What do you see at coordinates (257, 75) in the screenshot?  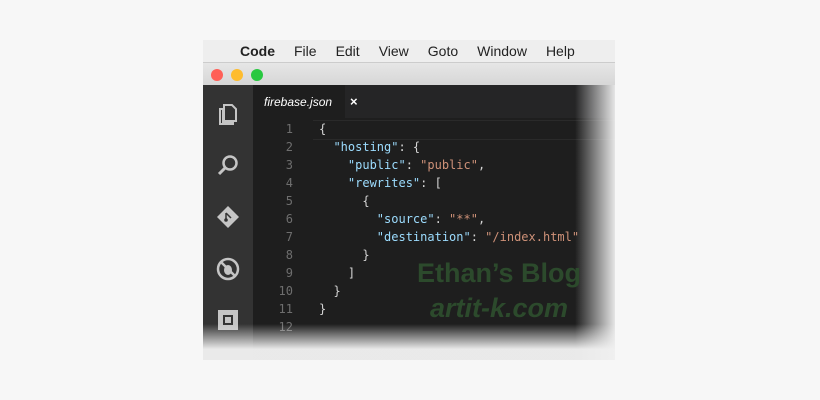 I see `maximize-window-button` at bounding box center [257, 75].